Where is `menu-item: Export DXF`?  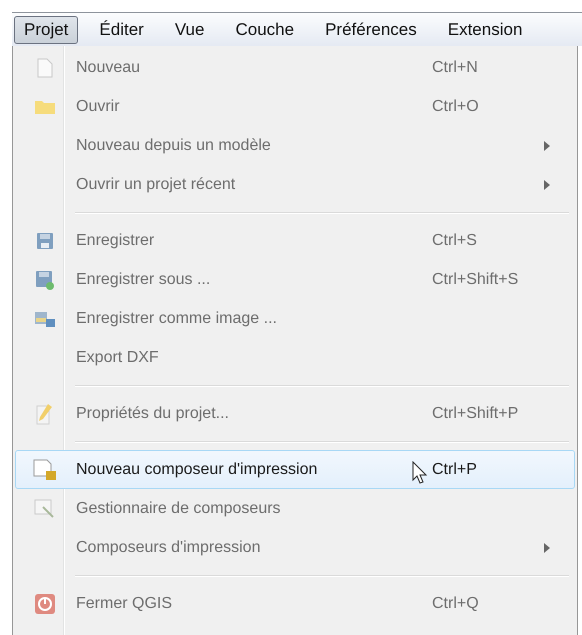
menu-item: Export DXF is located at coordinates (295, 357).